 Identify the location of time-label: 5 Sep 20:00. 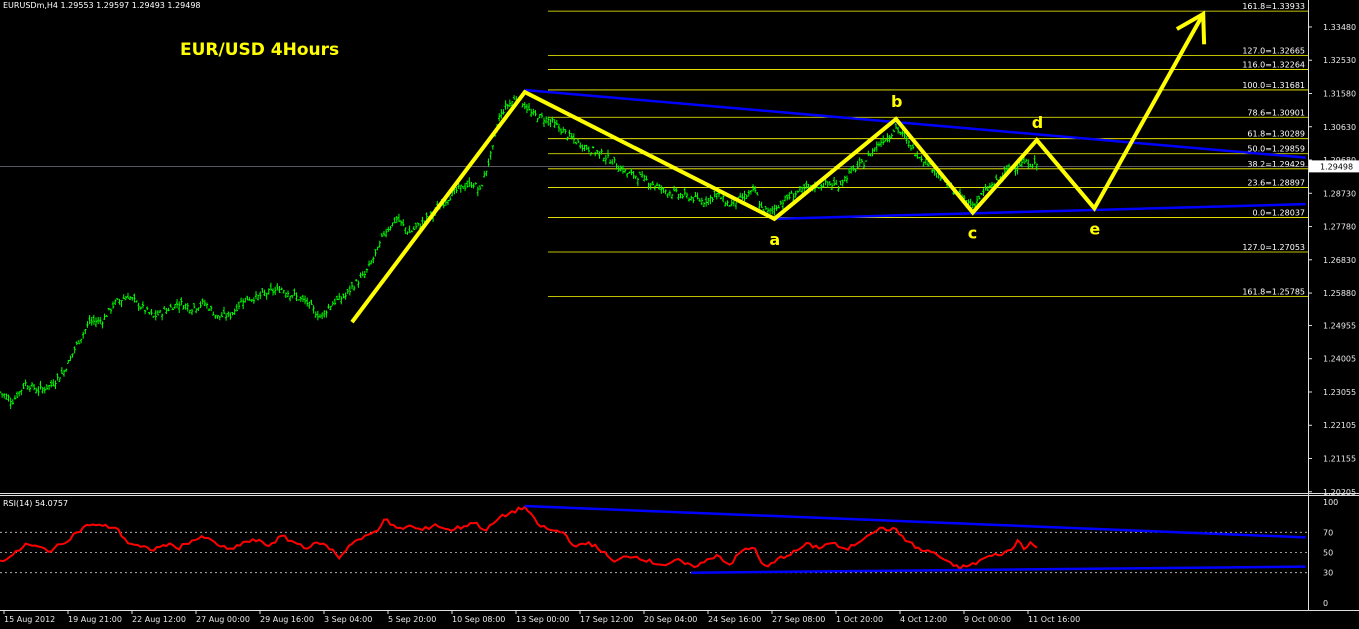
(412, 619).